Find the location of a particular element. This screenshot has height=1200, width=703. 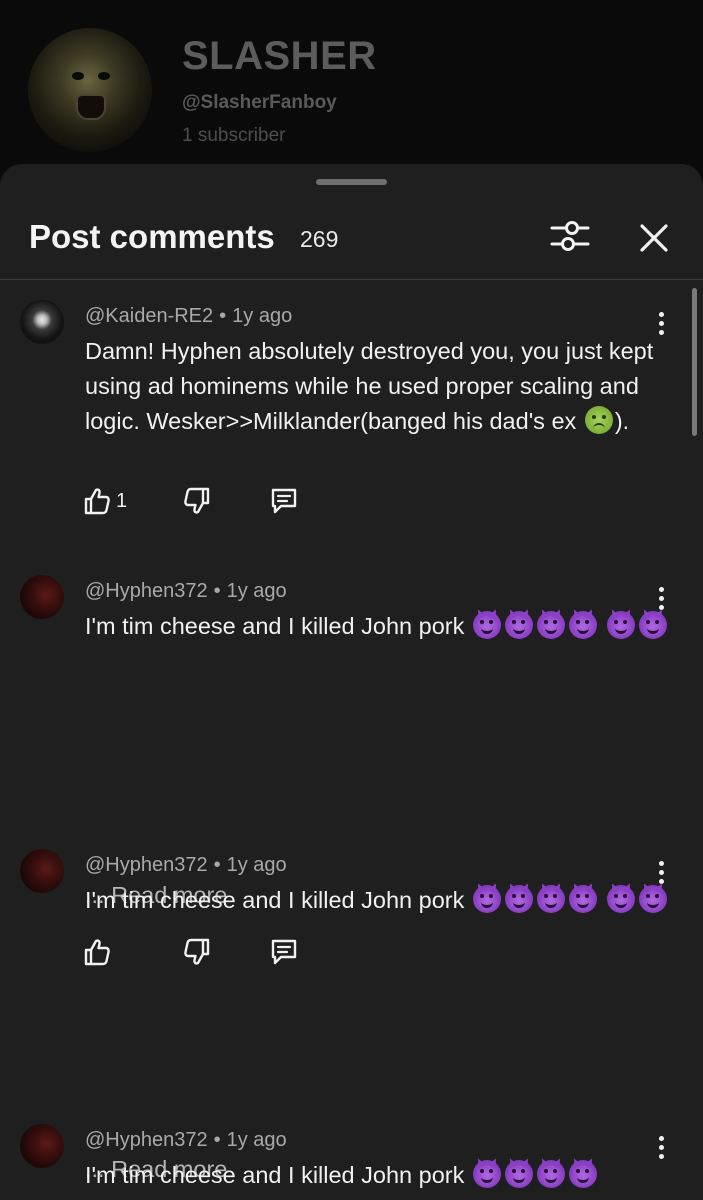

channel-title: SLASHER is located at coordinates (279, 56).